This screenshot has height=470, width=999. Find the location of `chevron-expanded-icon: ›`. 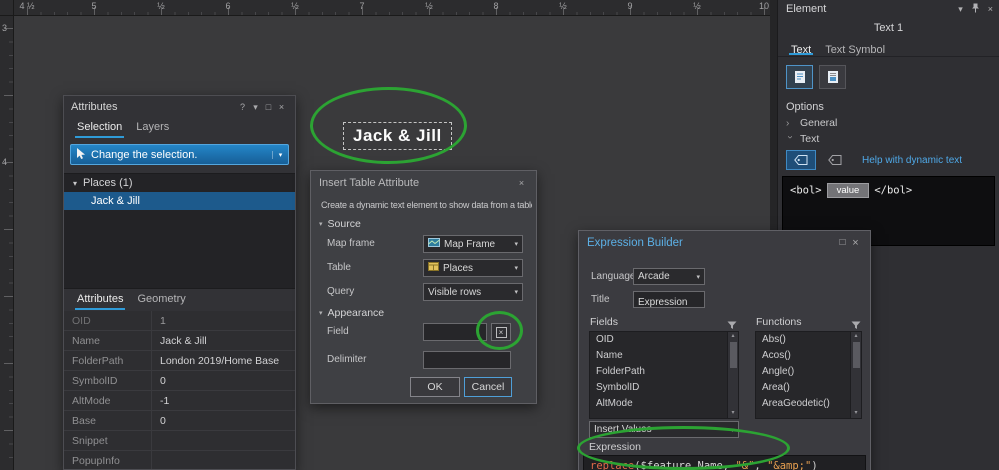

chevron-expanded-icon: › is located at coordinates (790, 137).